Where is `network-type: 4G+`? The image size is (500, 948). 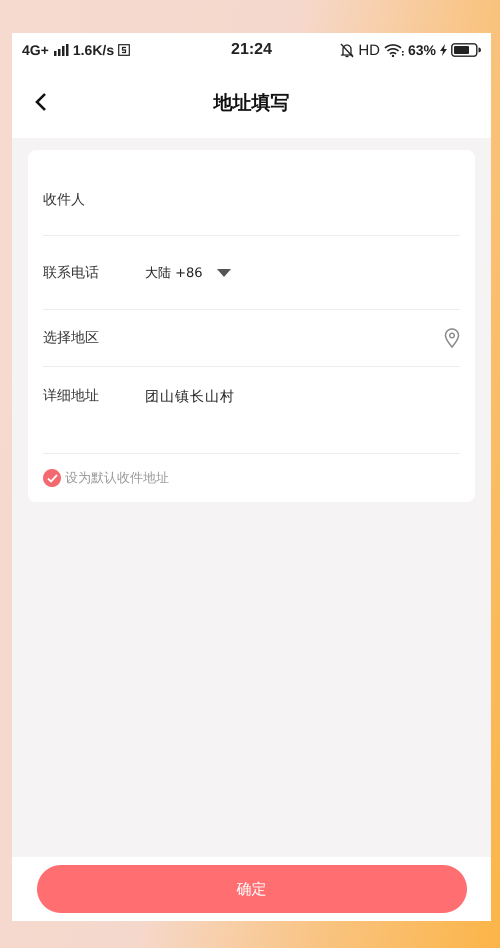 network-type: 4G+ is located at coordinates (35, 50).